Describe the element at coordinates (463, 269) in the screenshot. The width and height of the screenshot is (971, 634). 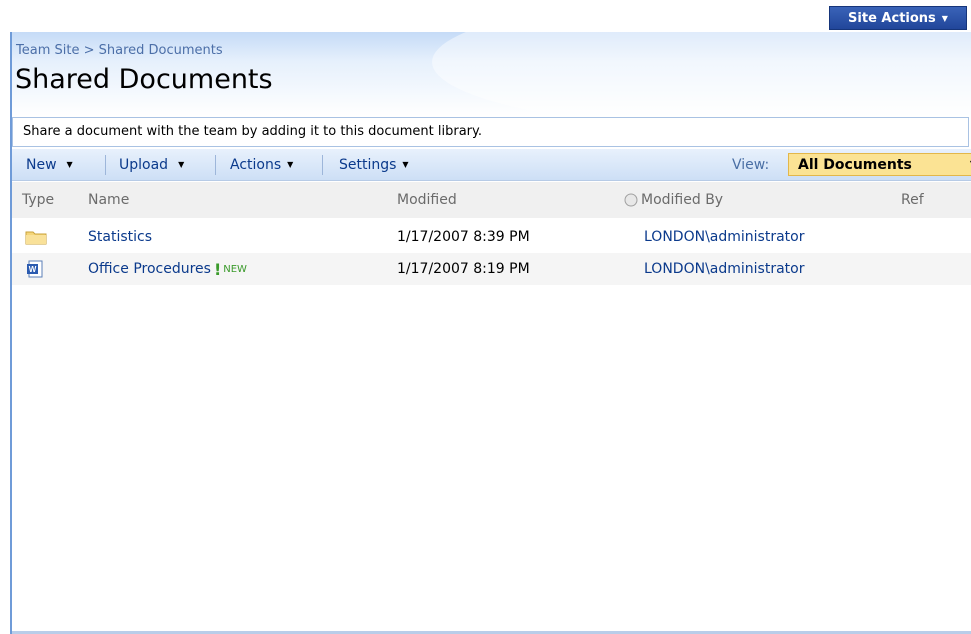
I see `modified-date: 1/17/2007 8:19 PM` at that location.